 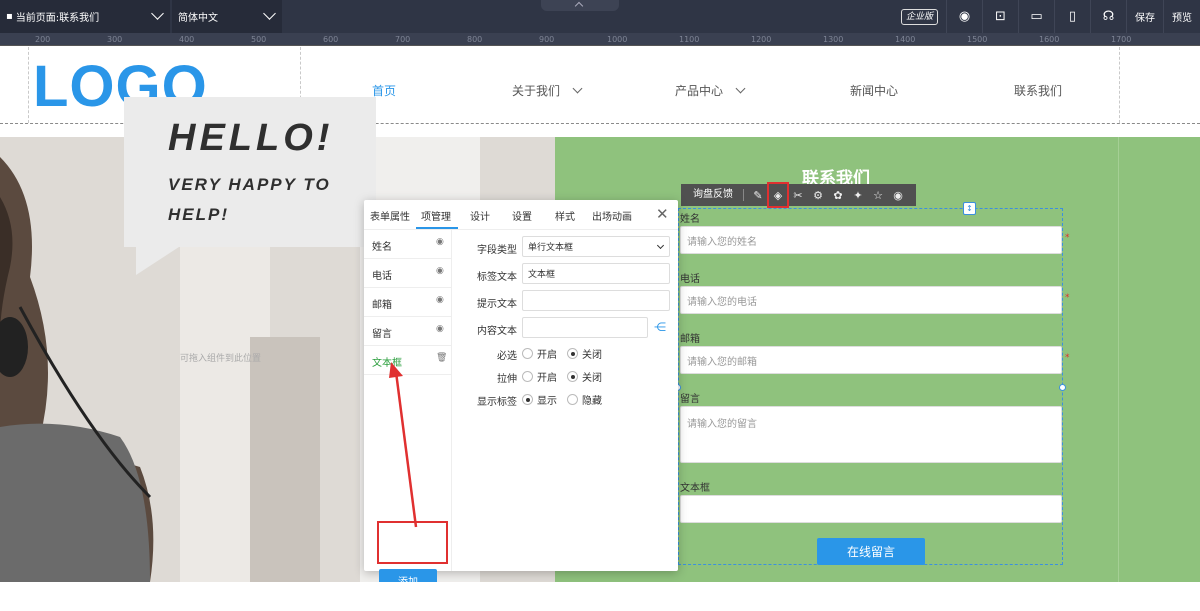 What do you see at coordinates (600, 596) in the screenshot?
I see `page-bottom` at bounding box center [600, 596].